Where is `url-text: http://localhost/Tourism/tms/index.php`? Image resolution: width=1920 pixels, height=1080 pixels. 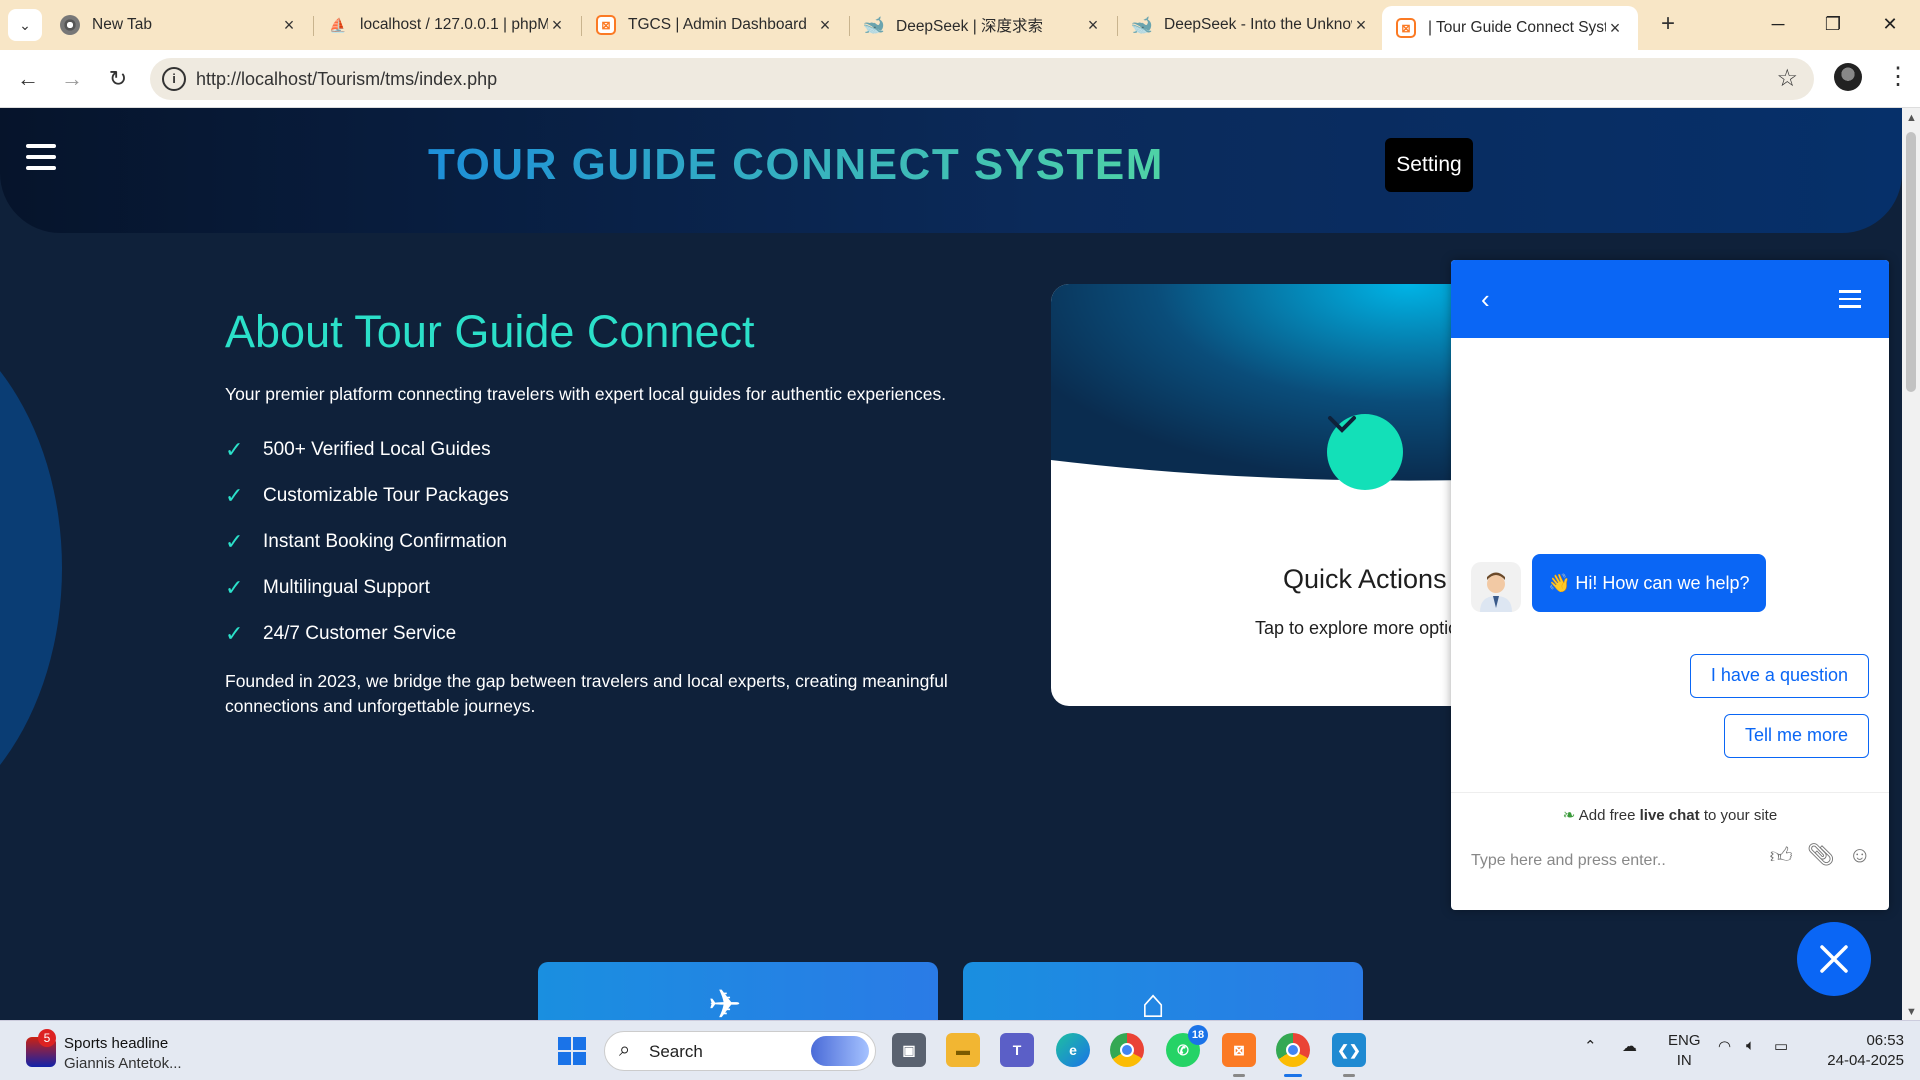 url-text: http://localhost/Tourism/tms/index.php is located at coordinates (346, 79).